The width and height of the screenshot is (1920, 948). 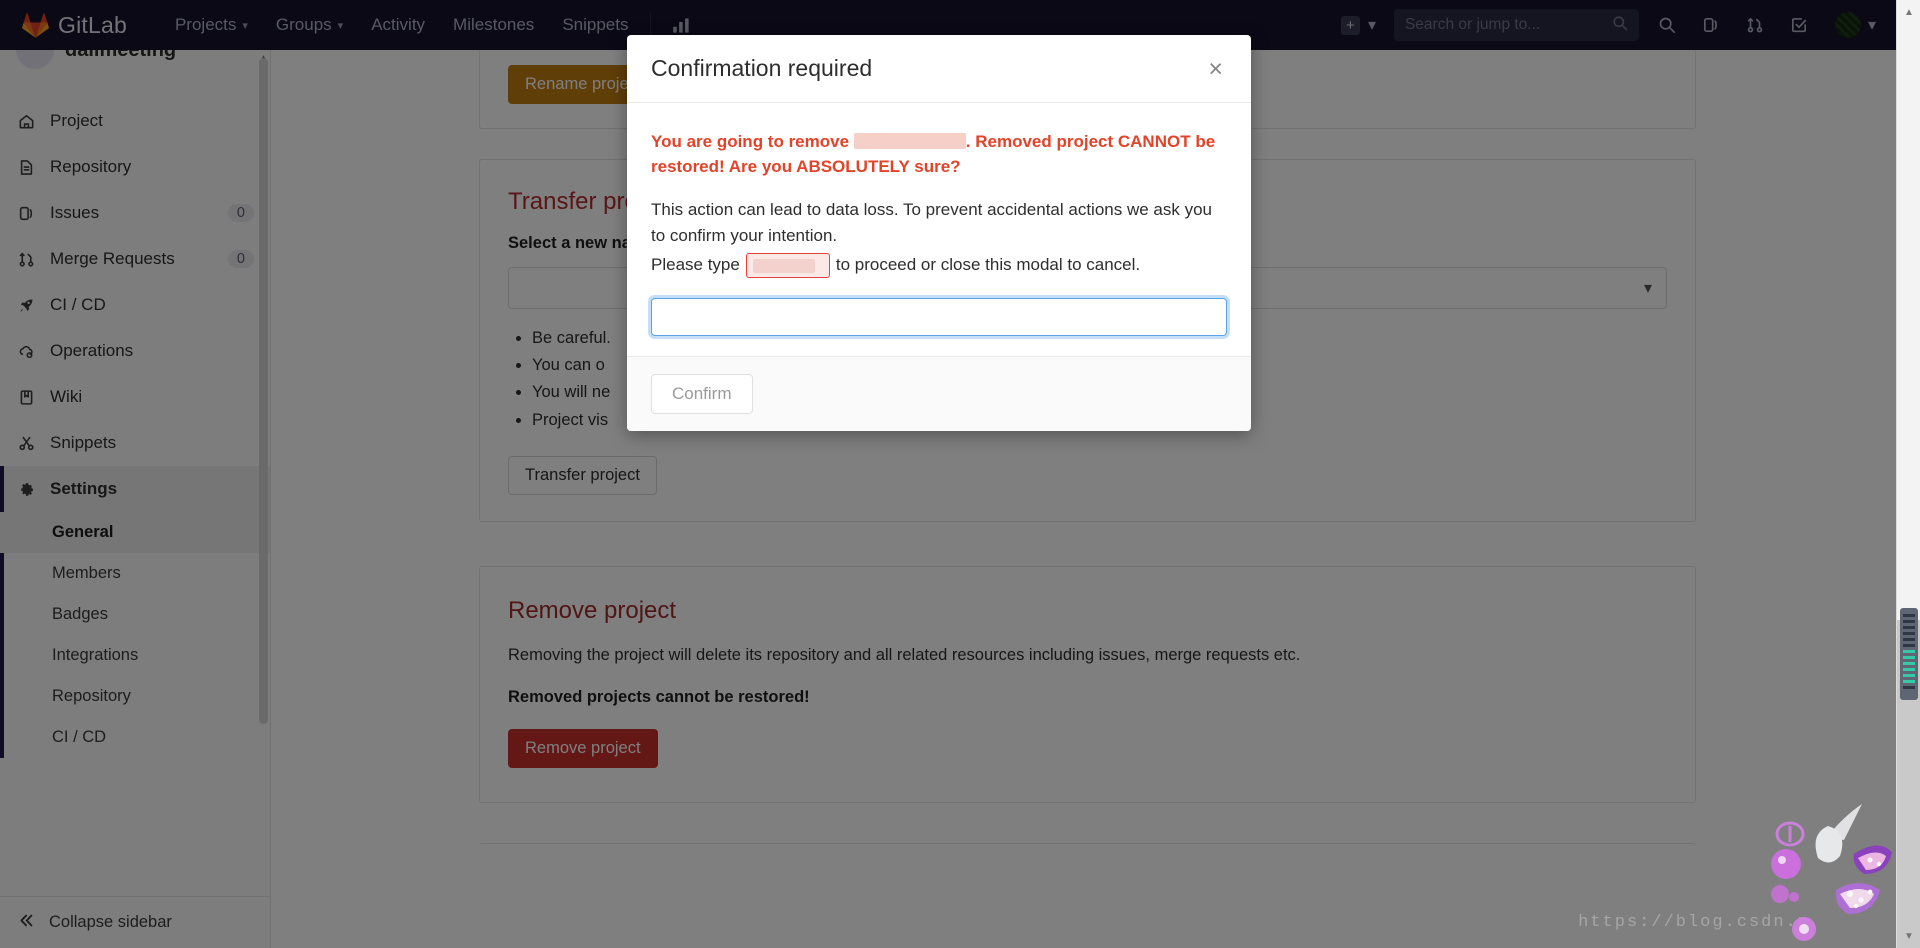 What do you see at coordinates (1909, 668) in the screenshot?
I see `scrollbar-thumb-highlight` at bounding box center [1909, 668].